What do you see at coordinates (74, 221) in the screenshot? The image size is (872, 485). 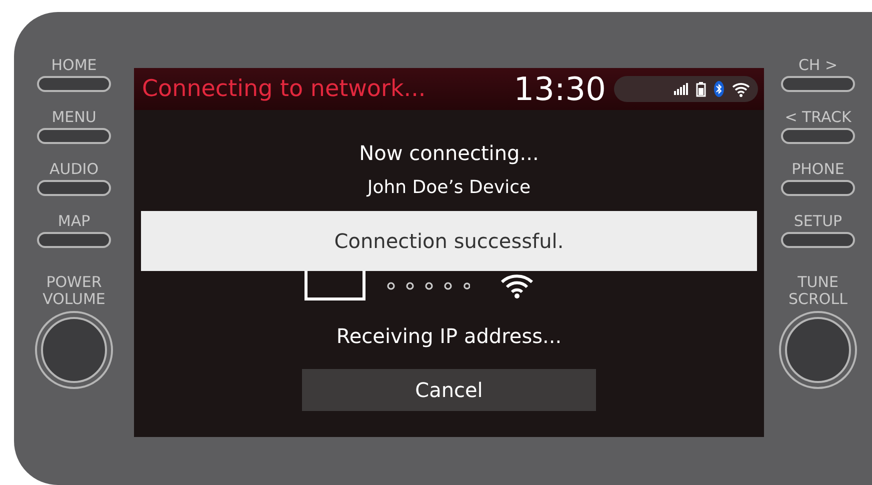 I see `button-label: MAP` at bounding box center [74, 221].